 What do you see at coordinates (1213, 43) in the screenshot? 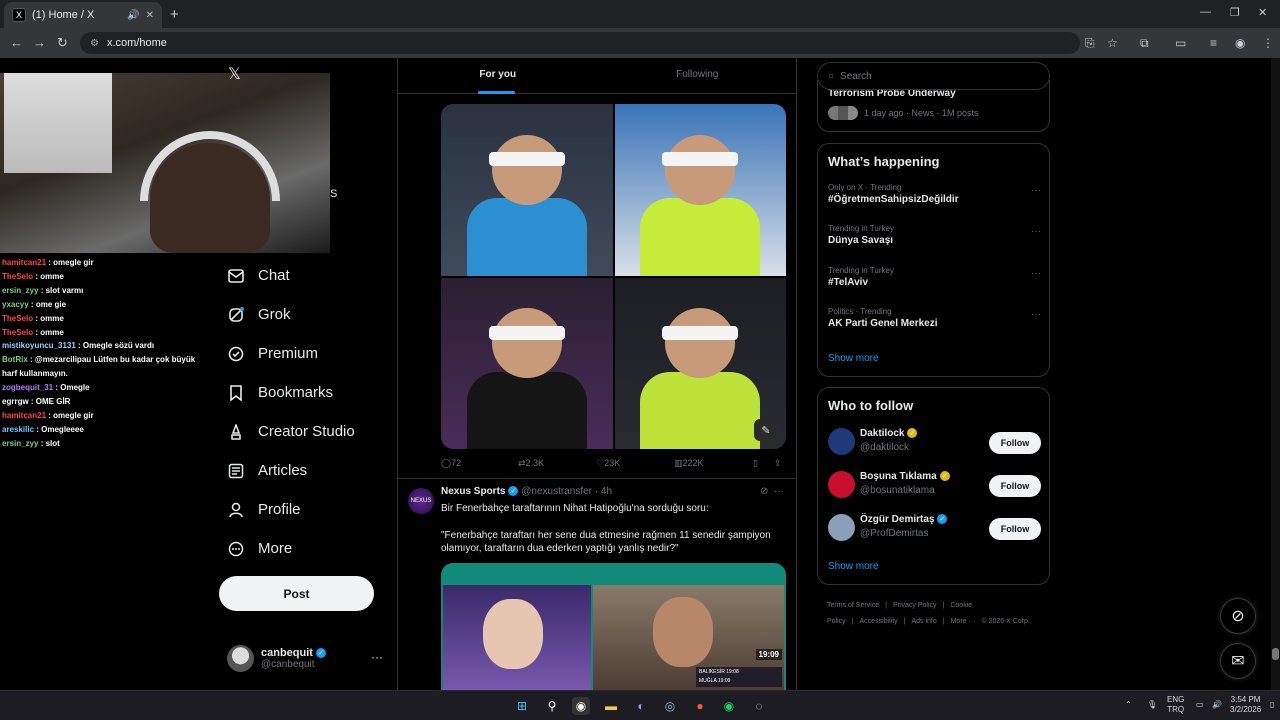
I see `media-icon: ≡` at bounding box center [1213, 43].